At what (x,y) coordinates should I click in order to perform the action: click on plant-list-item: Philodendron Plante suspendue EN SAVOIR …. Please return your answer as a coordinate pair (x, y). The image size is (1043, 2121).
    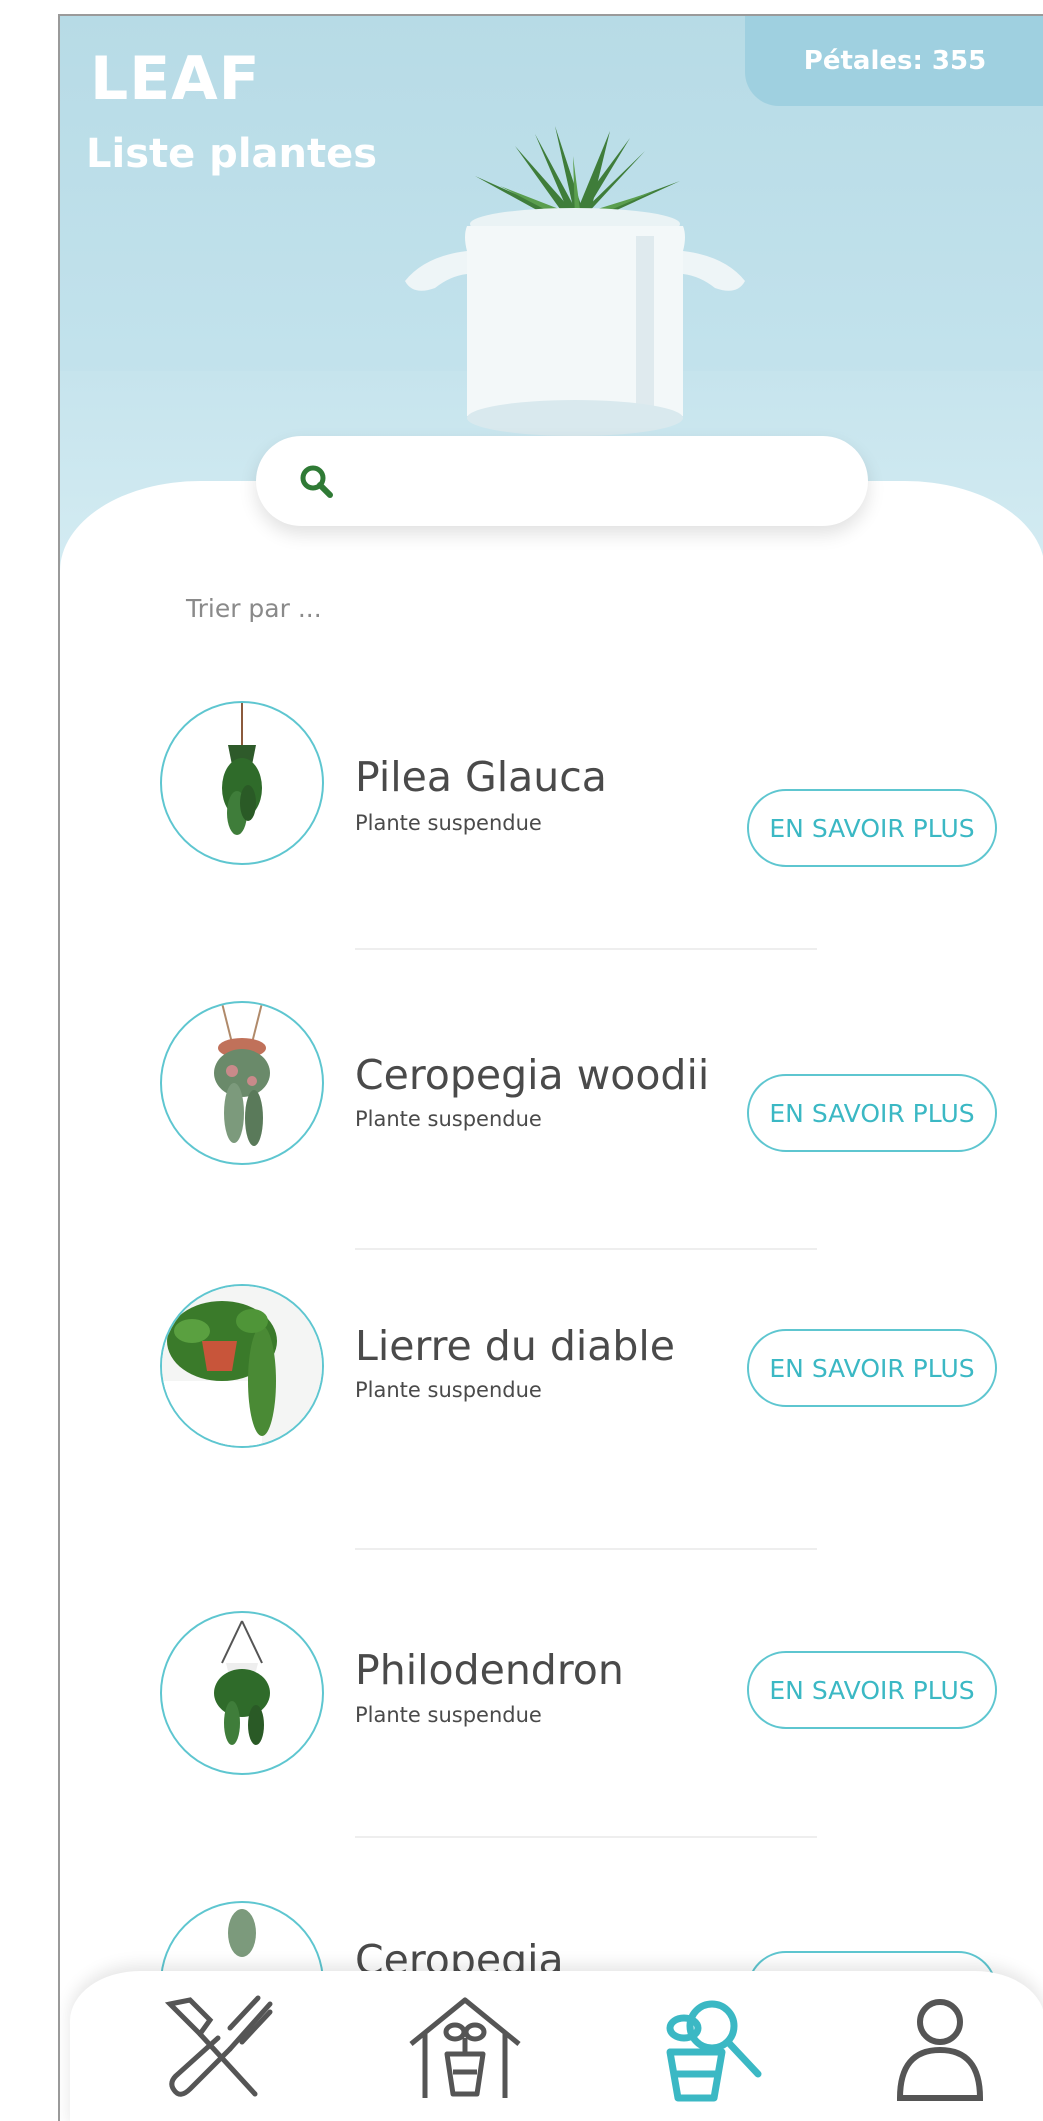
    Looking at the image, I should click on (551, 1696).